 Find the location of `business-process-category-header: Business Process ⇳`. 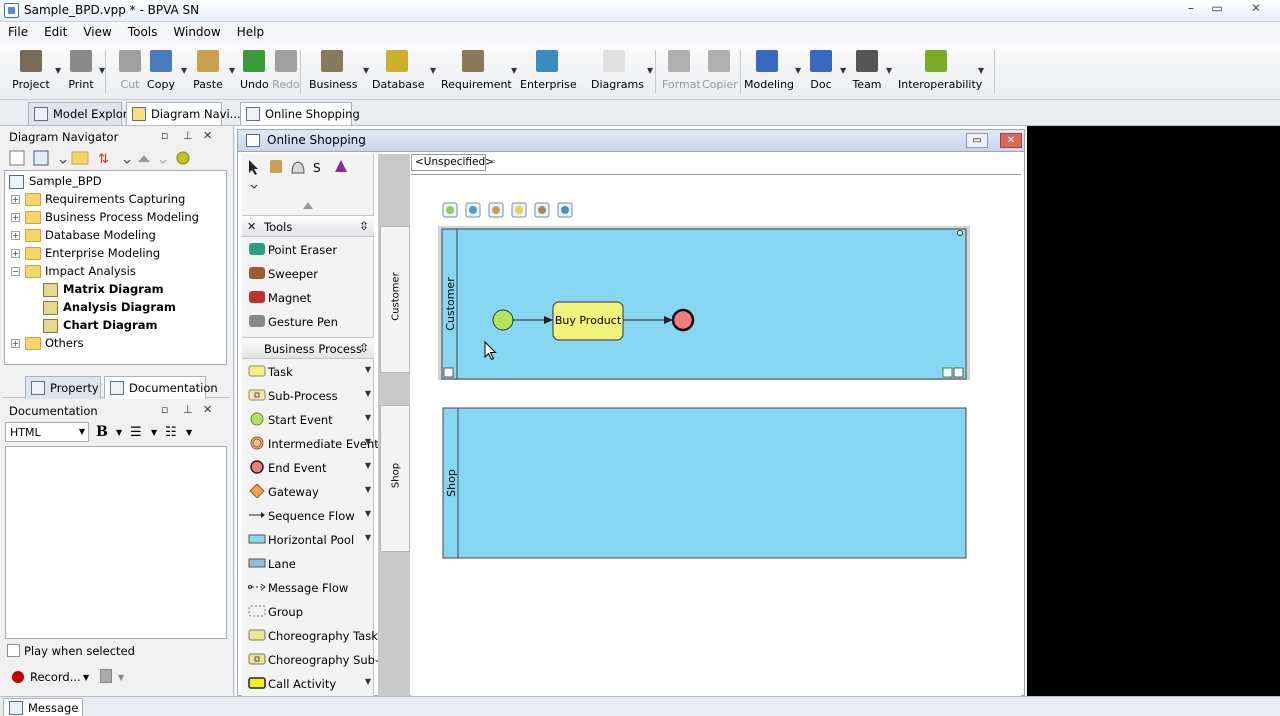

business-process-category-header: Business Process ⇳ is located at coordinates (308, 348).